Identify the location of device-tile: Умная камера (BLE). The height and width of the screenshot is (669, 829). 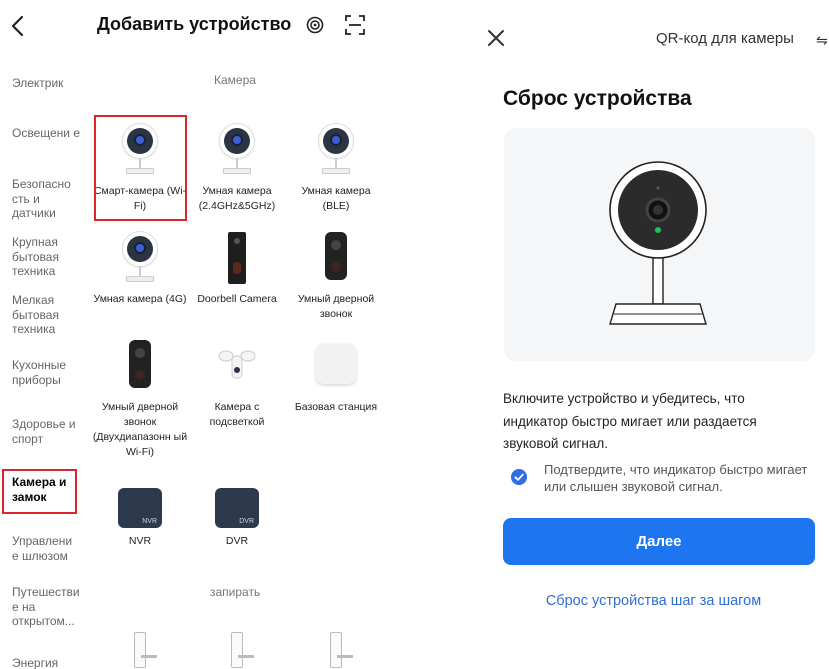
(334, 169).